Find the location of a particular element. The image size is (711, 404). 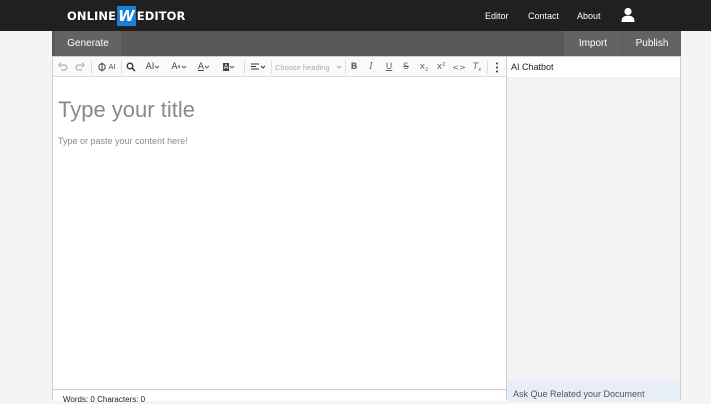

chatbot-input: Ask Que Related your Document is located at coordinates (593, 390).